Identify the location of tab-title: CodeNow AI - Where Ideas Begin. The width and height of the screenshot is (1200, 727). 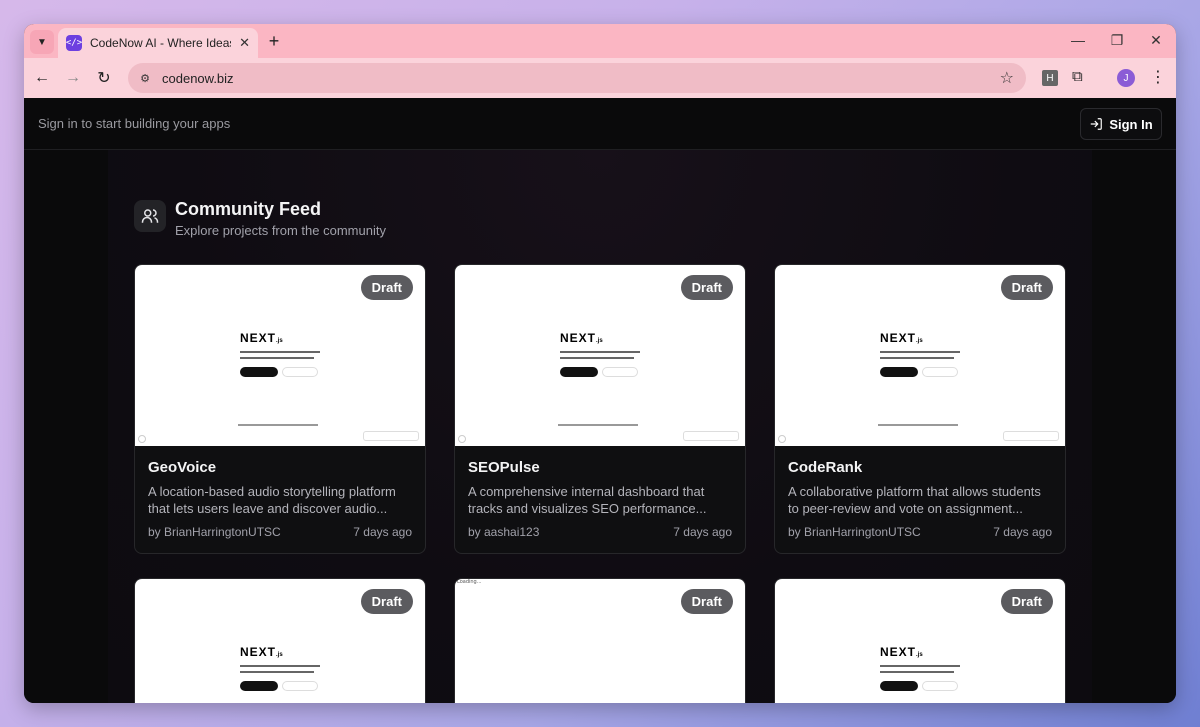
(160, 43).